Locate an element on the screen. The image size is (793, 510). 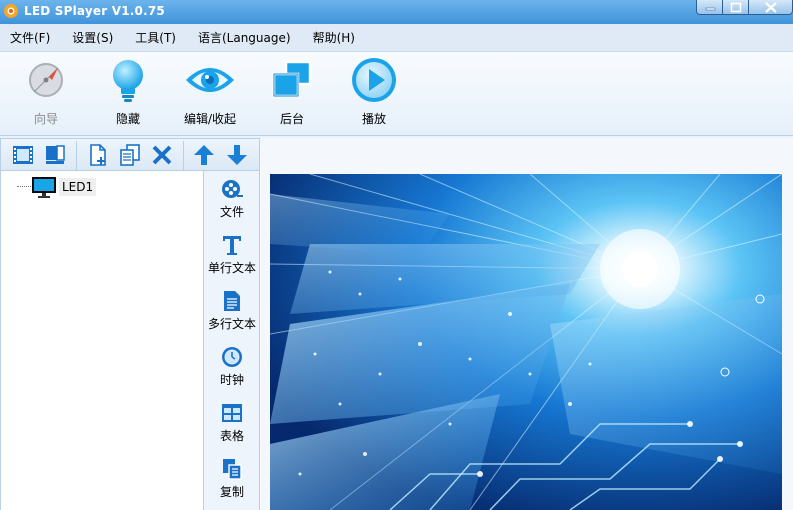
tree-item-label: LED1 is located at coordinates (78, 187).